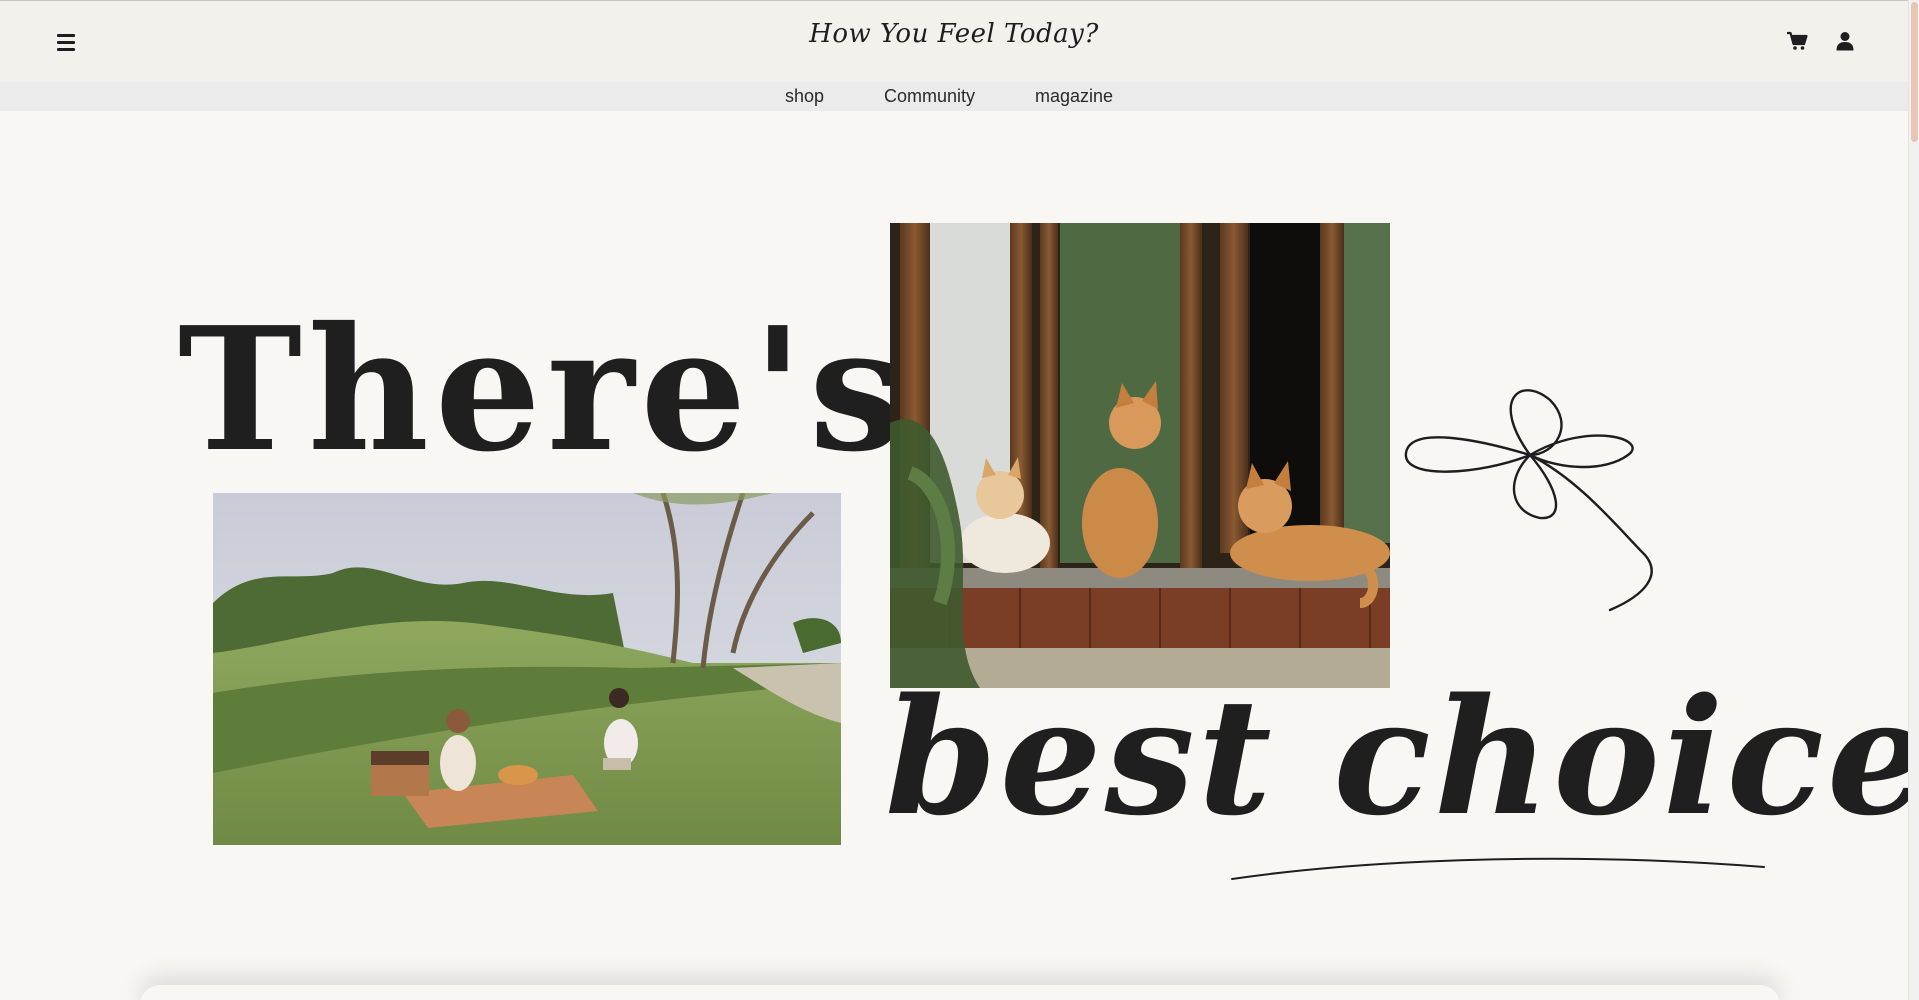 The image size is (1919, 1000). I want to click on nav-item-shop: shop, so click(804, 96).